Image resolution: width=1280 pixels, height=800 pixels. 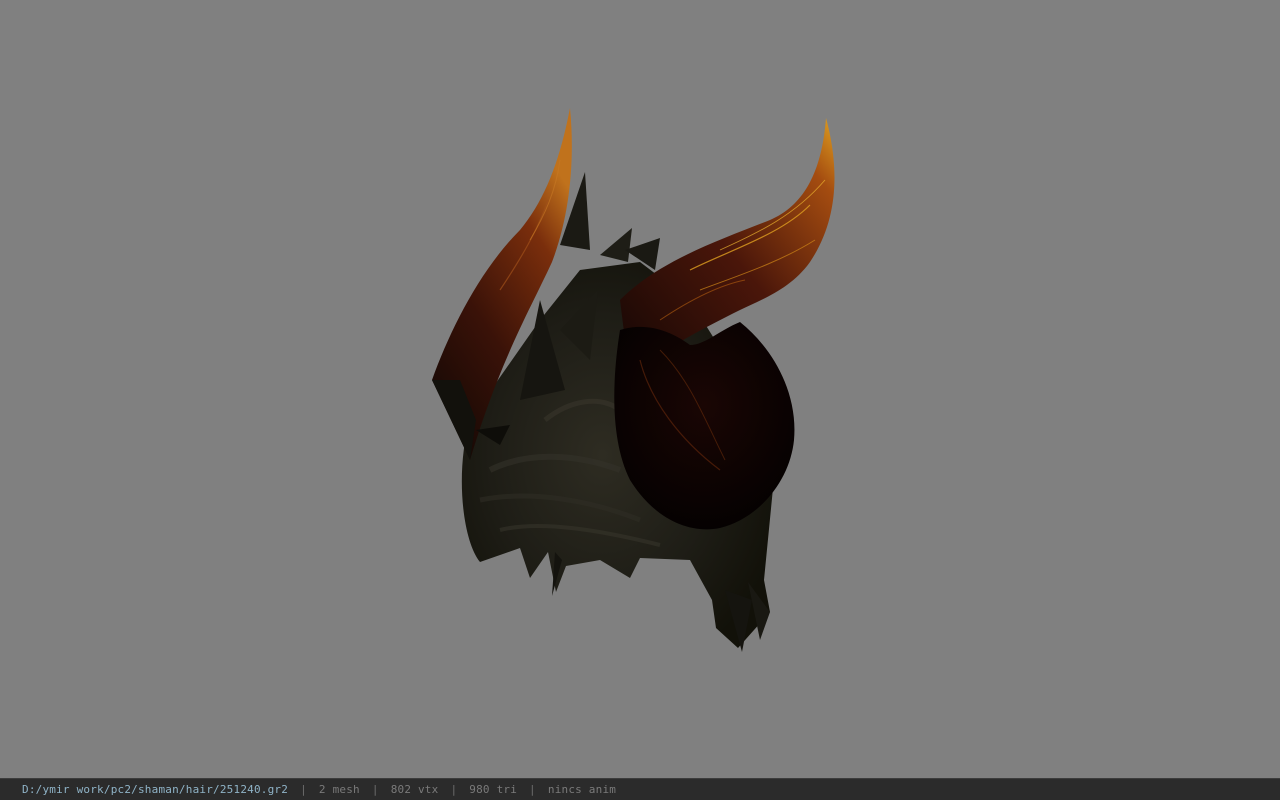 I want to click on triangle-count: 980 tri, so click(x=493, y=789).